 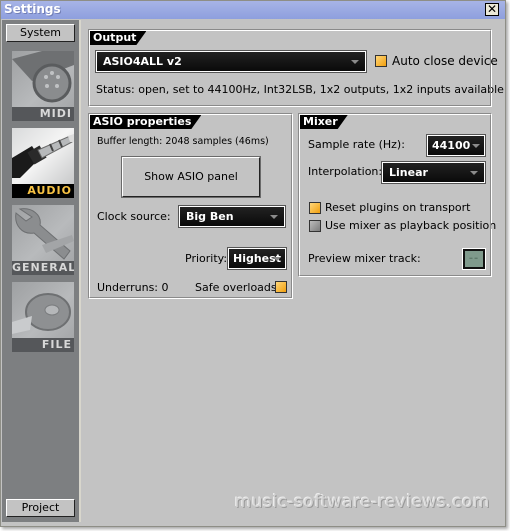 What do you see at coordinates (206, 258) in the screenshot?
I see `priority-label: Priority:` at bounding box center [206, 258].